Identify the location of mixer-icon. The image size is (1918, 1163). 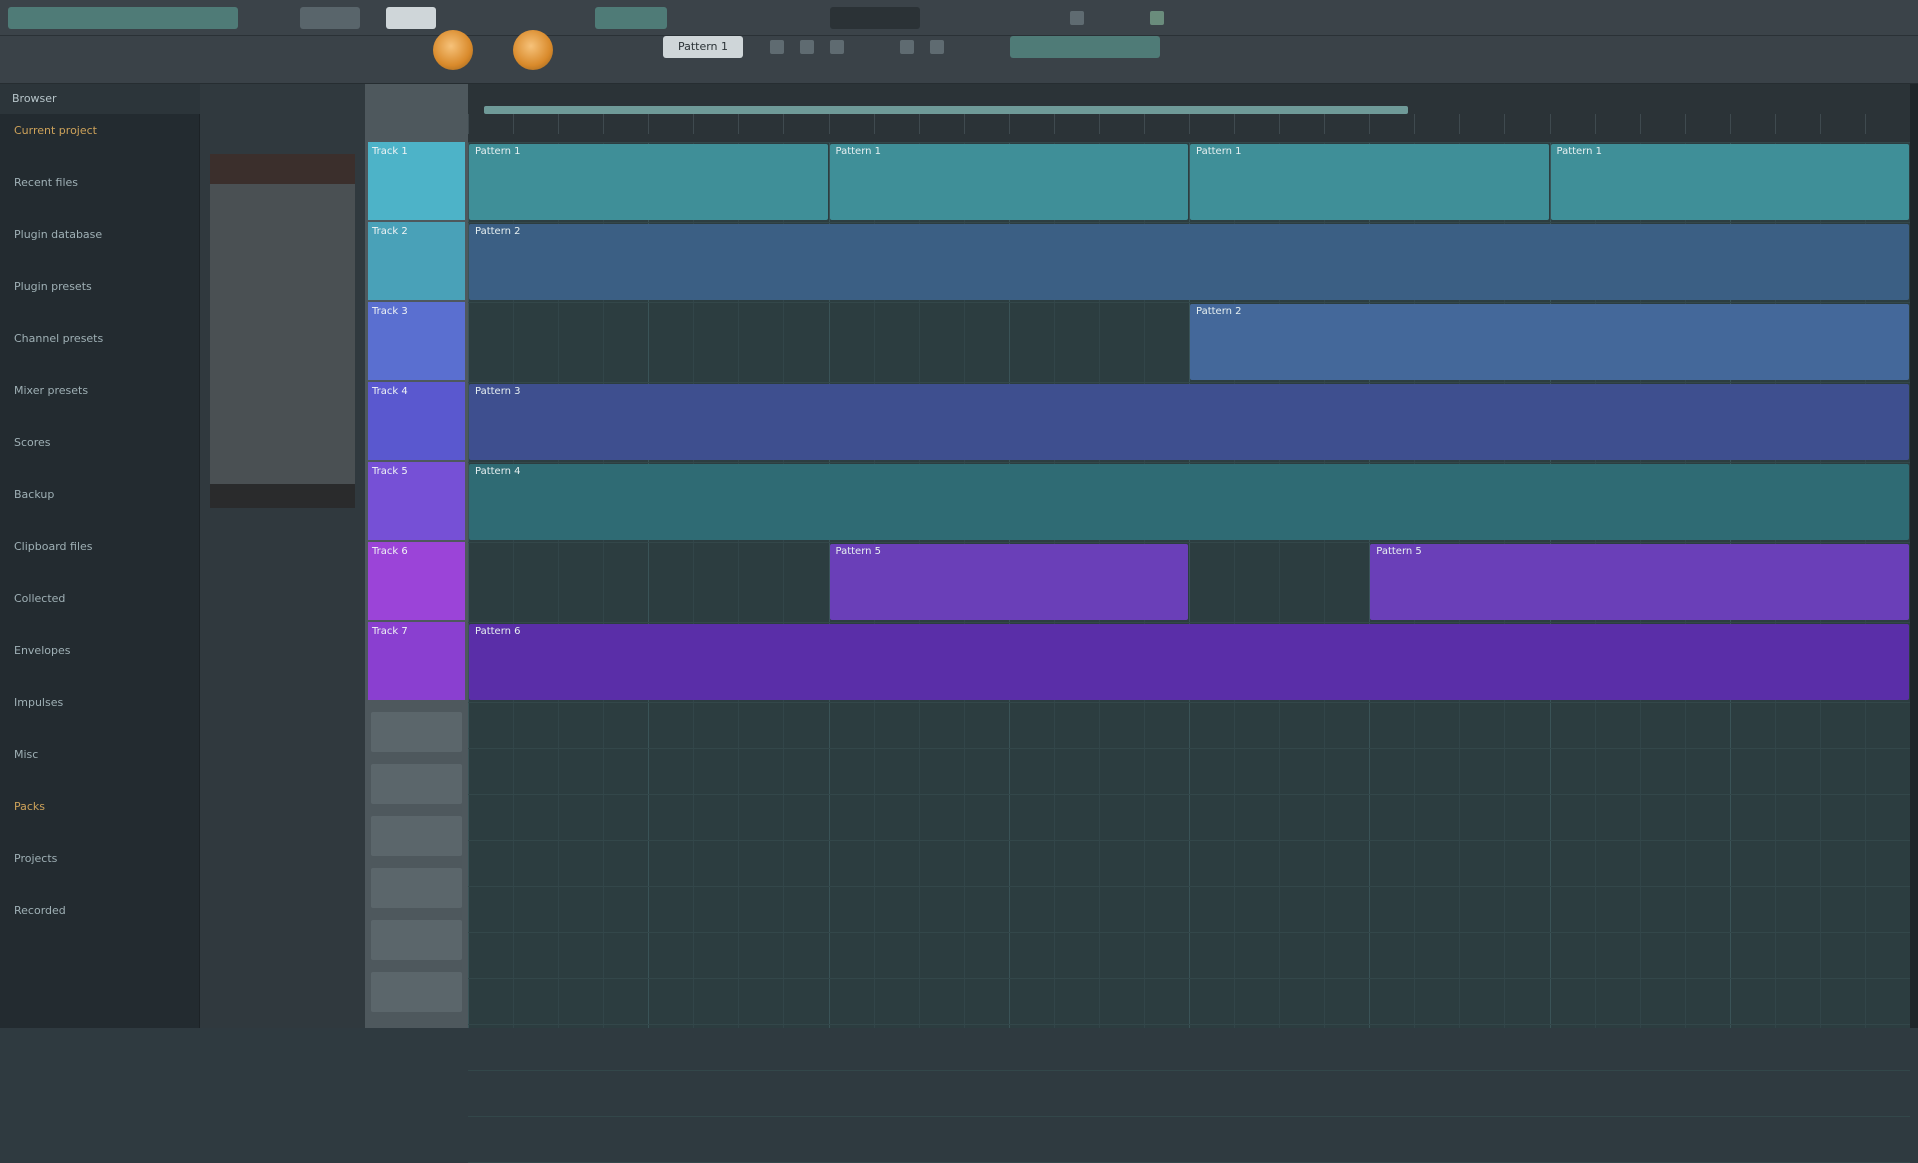
(907, 47).